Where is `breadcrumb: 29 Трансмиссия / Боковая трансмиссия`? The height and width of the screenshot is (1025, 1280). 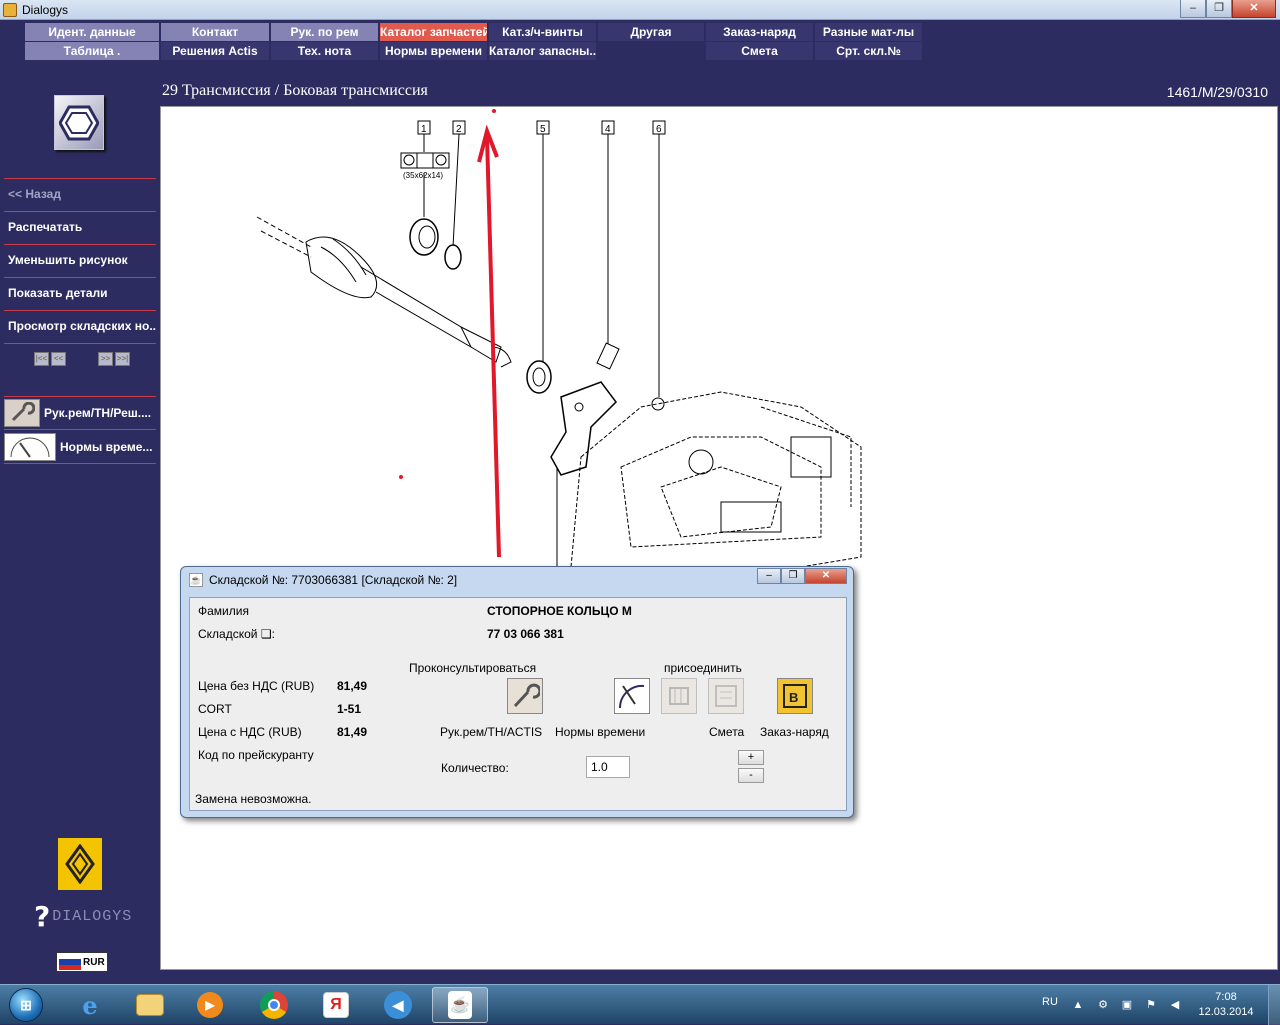 breadcrumb: 29 Трансмиссия / Боковая трансмиссия is located at coordinates (295, 90).